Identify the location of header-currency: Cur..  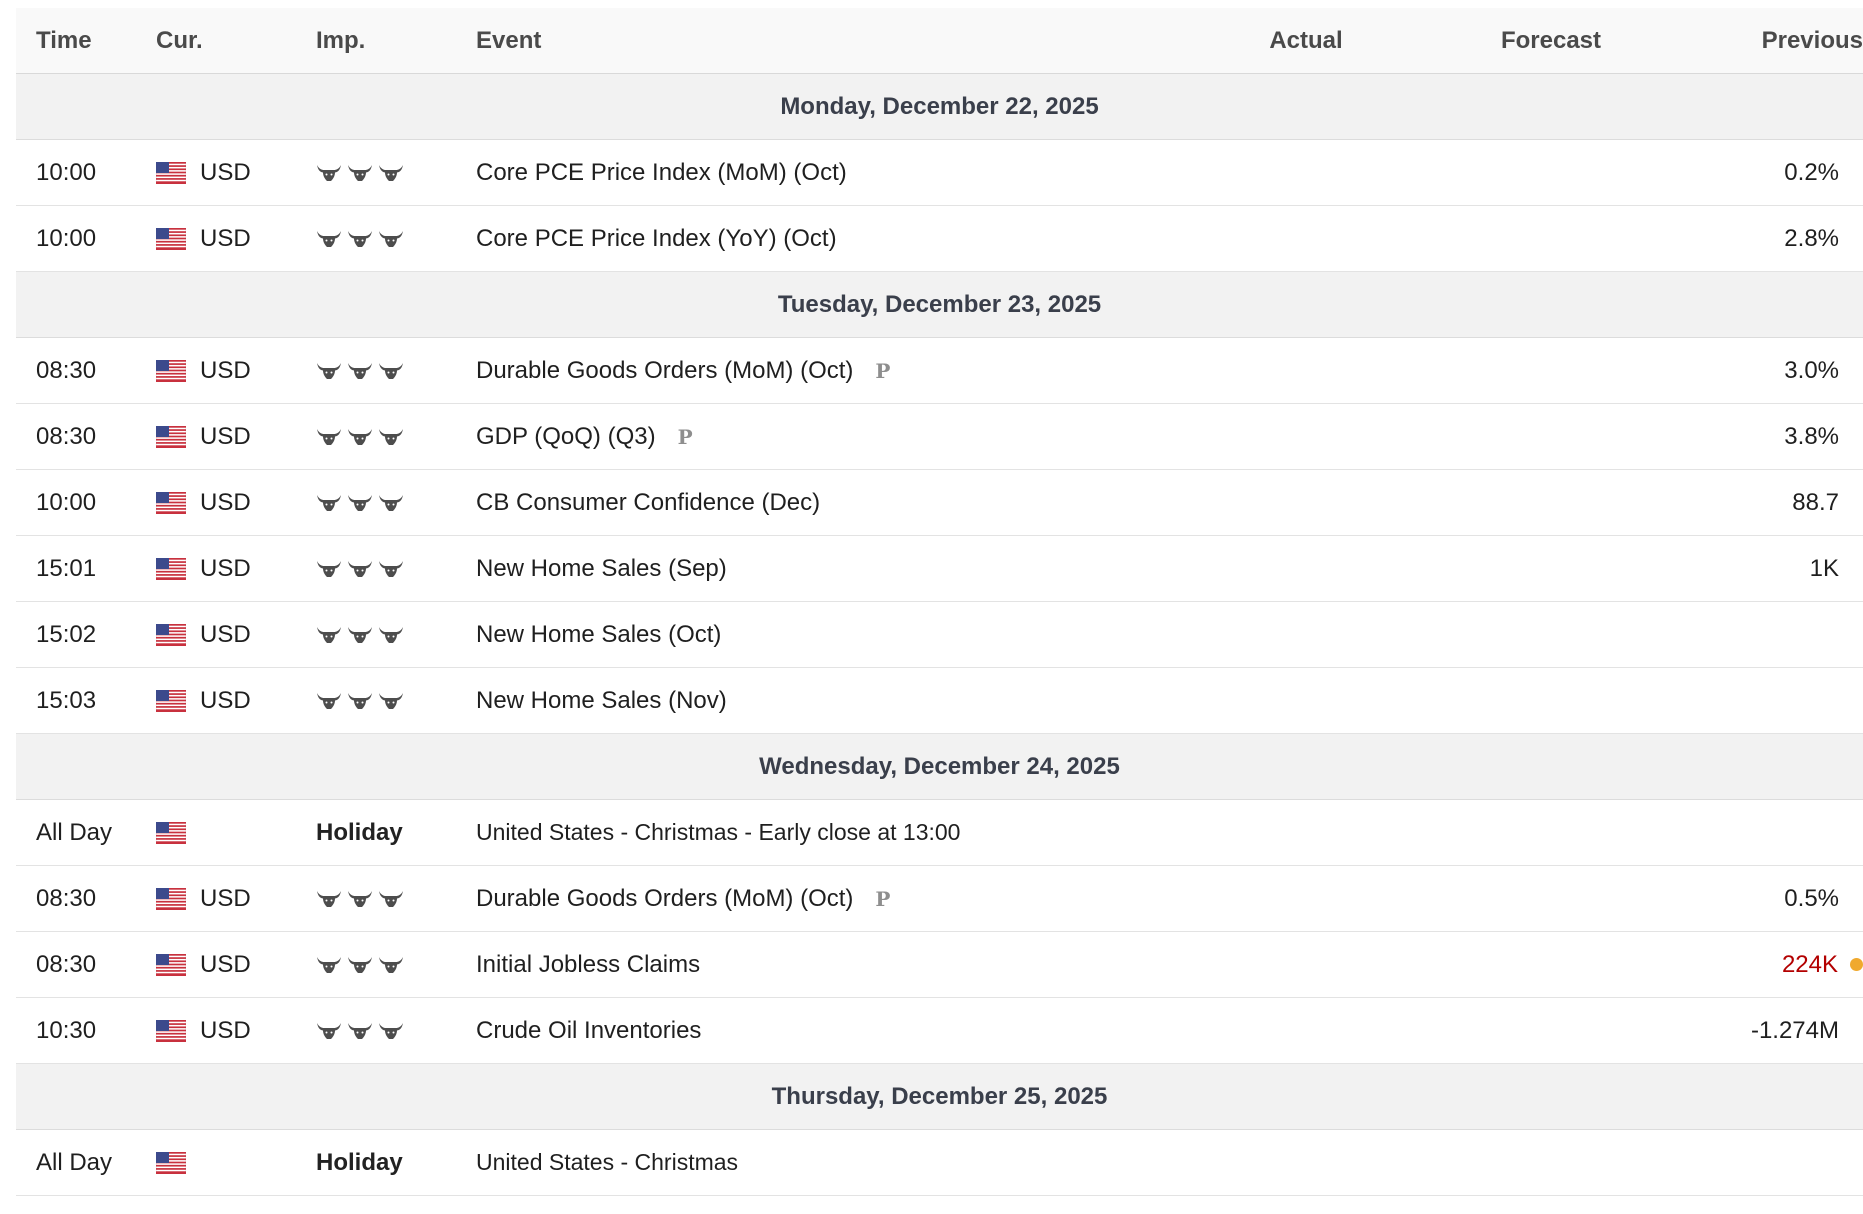
(179, 40).